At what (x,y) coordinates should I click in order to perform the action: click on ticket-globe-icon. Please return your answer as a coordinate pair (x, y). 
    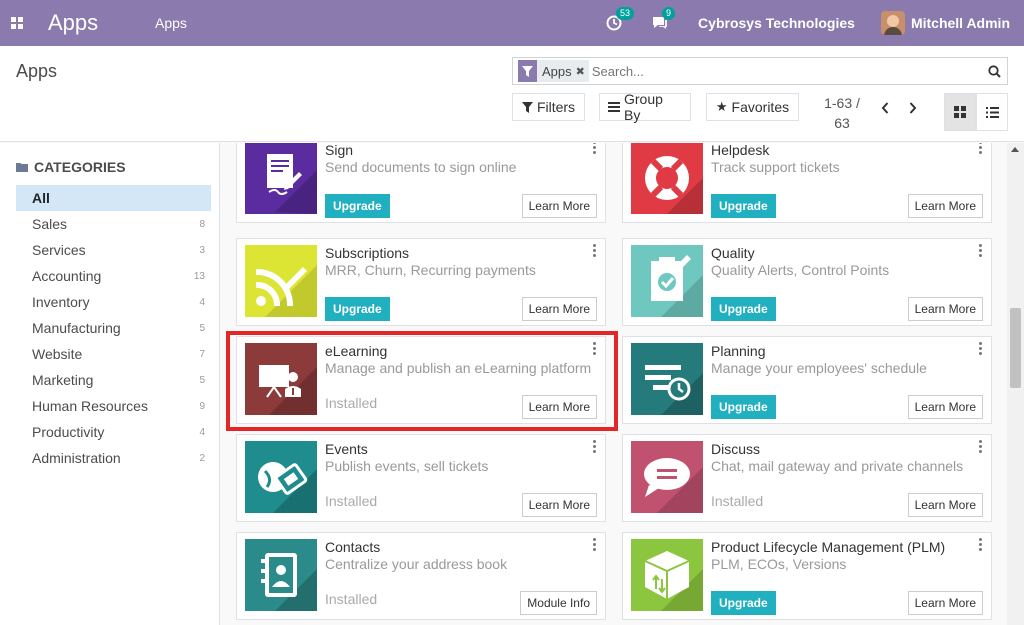
    Looking at the image, I should click on (281, 477).